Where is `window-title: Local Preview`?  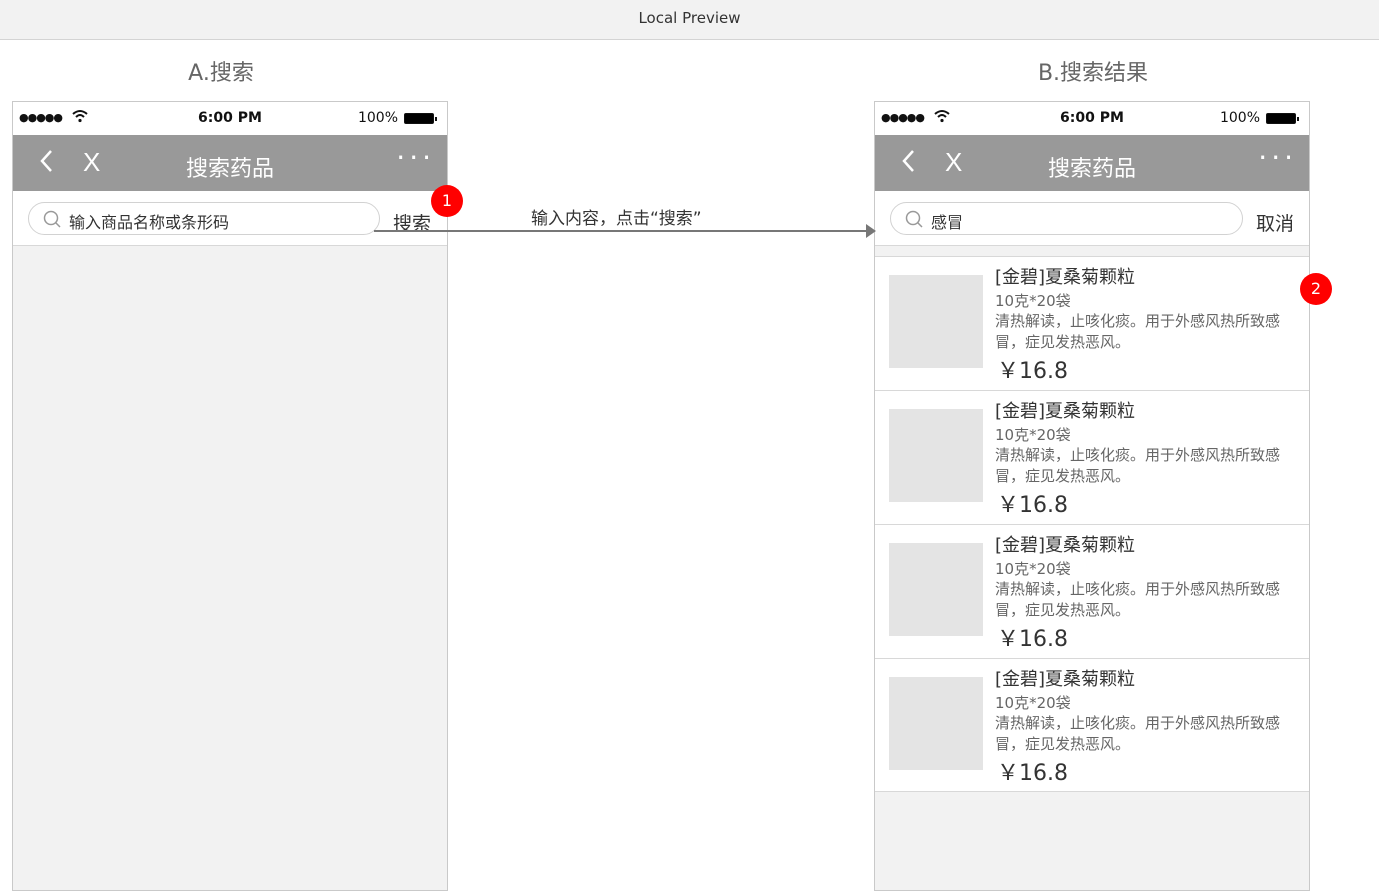
window-title: Local Preview is located at coordinates (689, 18).